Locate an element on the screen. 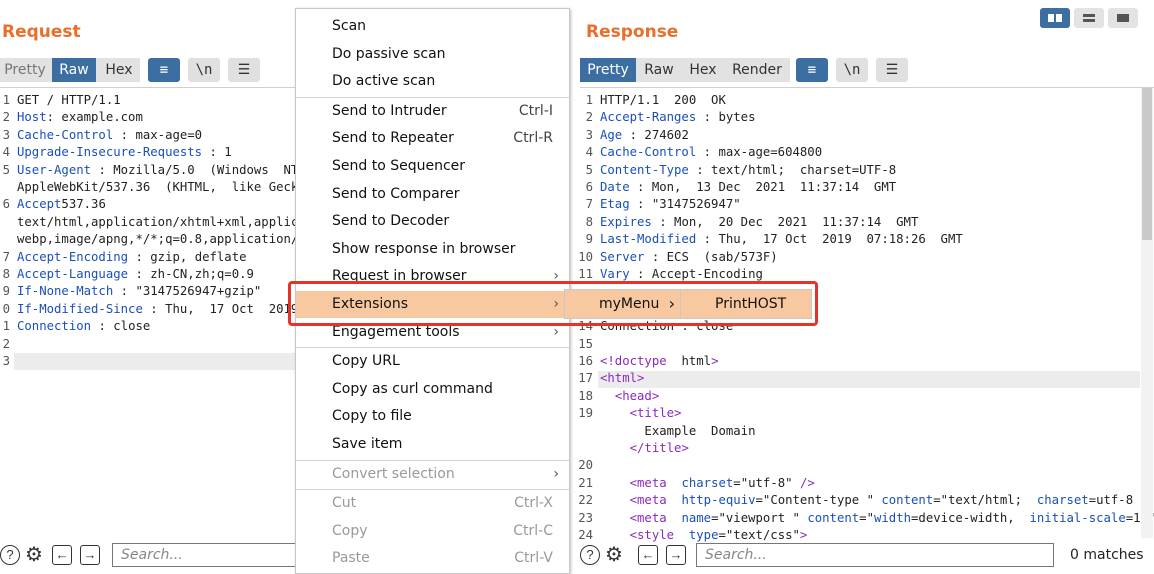 Image resolution: width=1154 pixels, height=574 pixels. menu-item-do-passive-scan: Do passive scan is located at coordinates (432, 54).